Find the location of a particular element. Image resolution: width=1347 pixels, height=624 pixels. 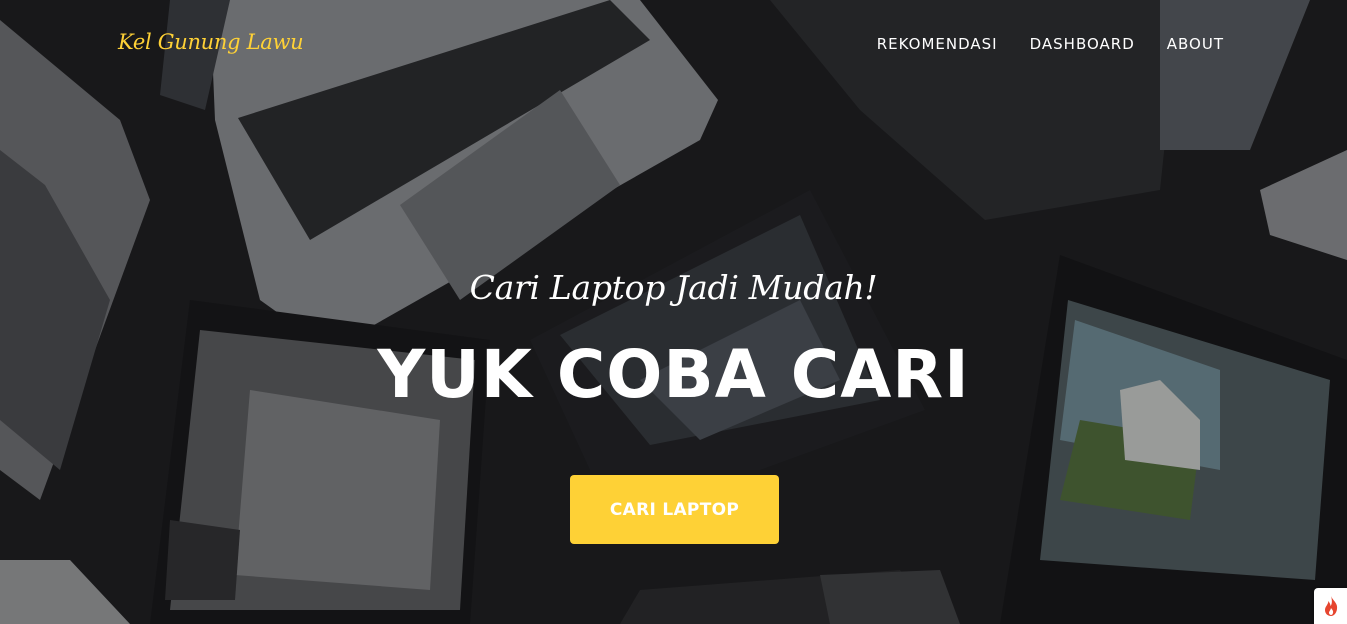

nav-link-dashboard: DASHBOARD is located at coordinates (1082, 44).